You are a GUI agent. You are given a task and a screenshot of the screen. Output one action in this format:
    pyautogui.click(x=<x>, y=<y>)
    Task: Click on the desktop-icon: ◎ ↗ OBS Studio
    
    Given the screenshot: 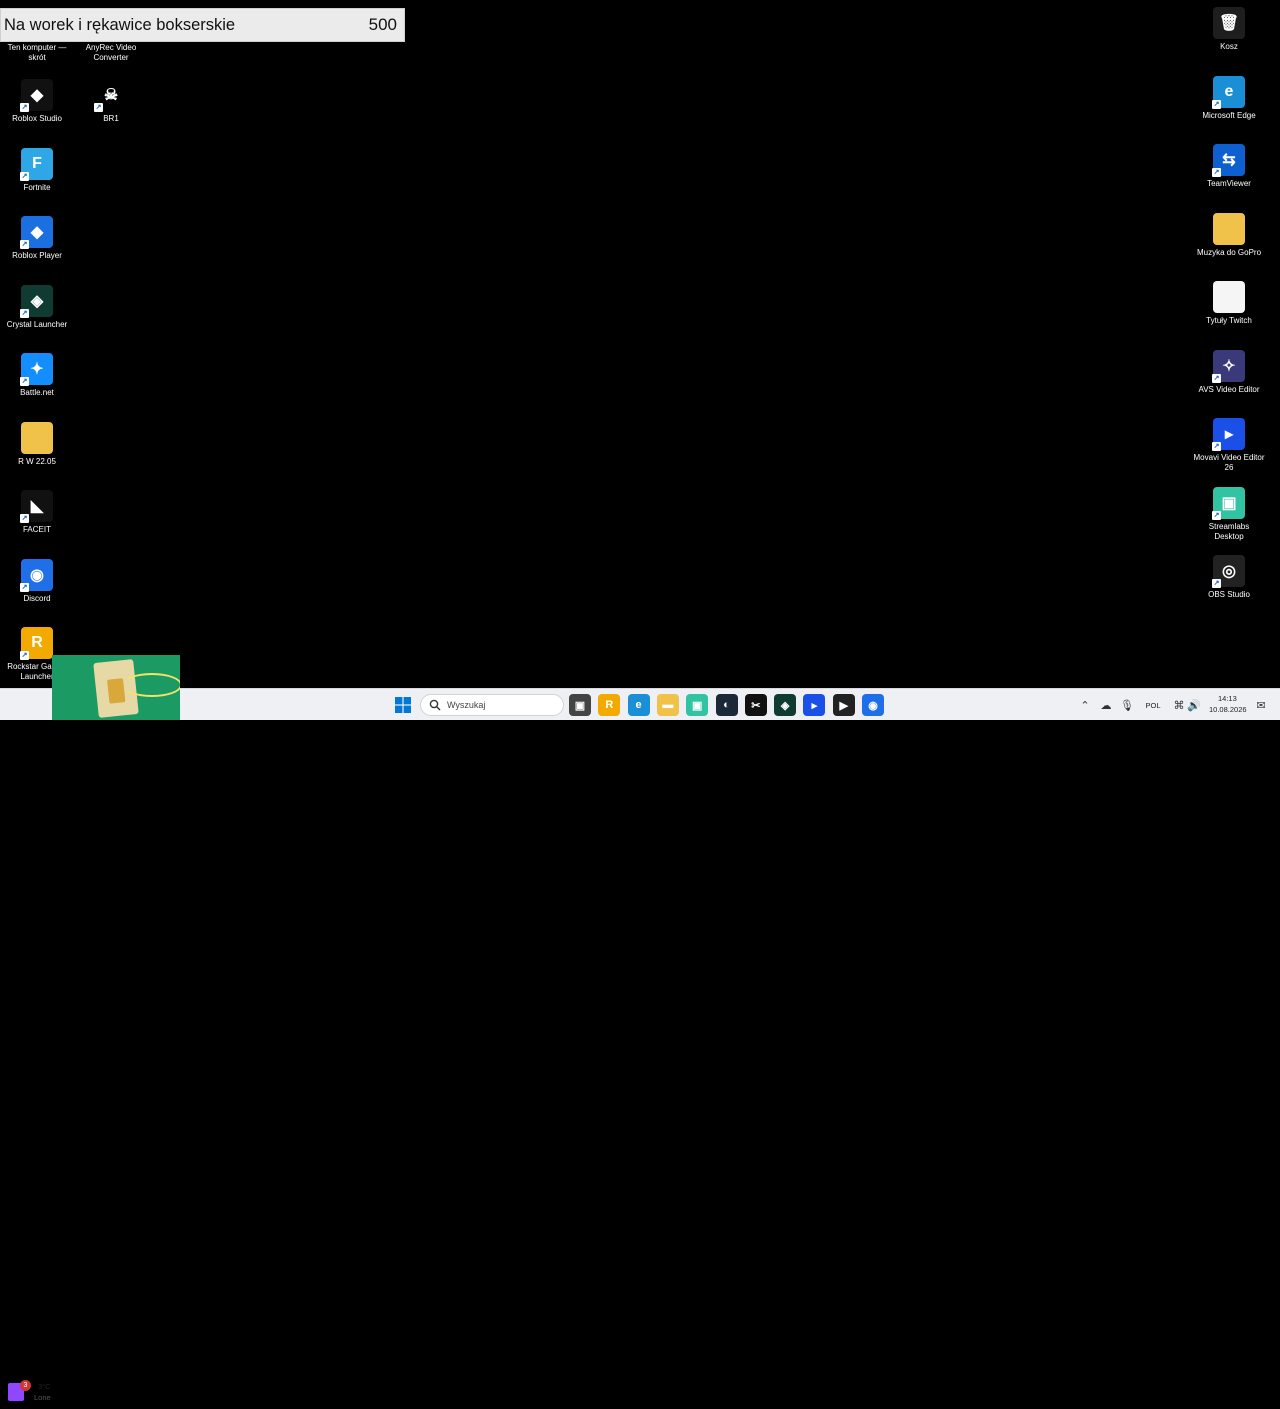 What is the action you would take?
    pyautogui.click(x=1229, y=577)
    